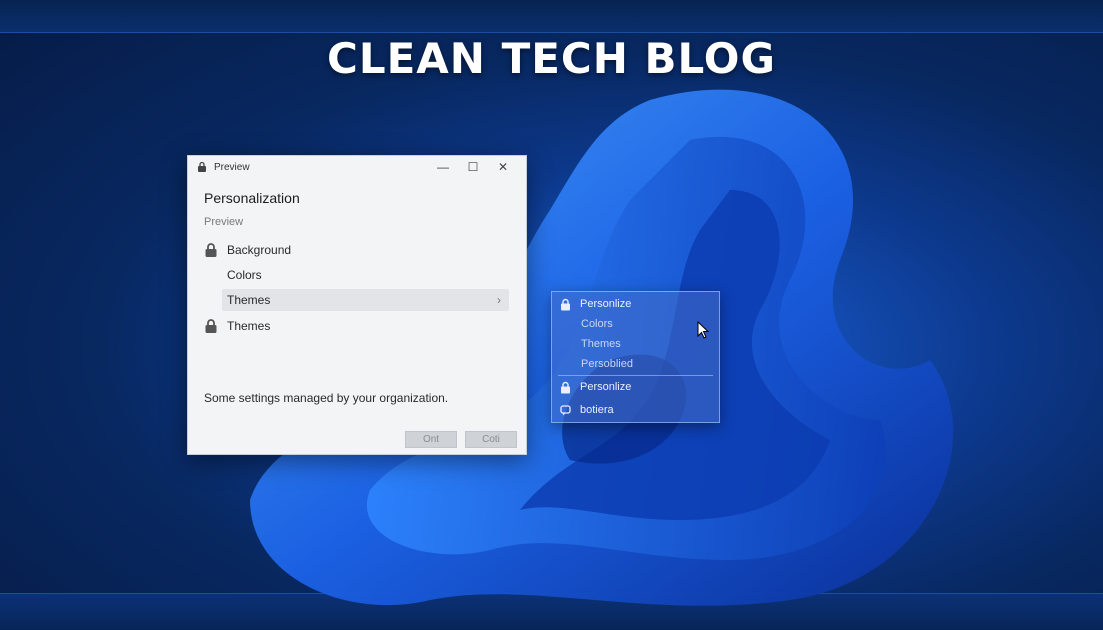 The image size is (1103, 630). Describe the element at coordinates (224, 222) in the screenshot. I see `section-label: Preview` at that location.